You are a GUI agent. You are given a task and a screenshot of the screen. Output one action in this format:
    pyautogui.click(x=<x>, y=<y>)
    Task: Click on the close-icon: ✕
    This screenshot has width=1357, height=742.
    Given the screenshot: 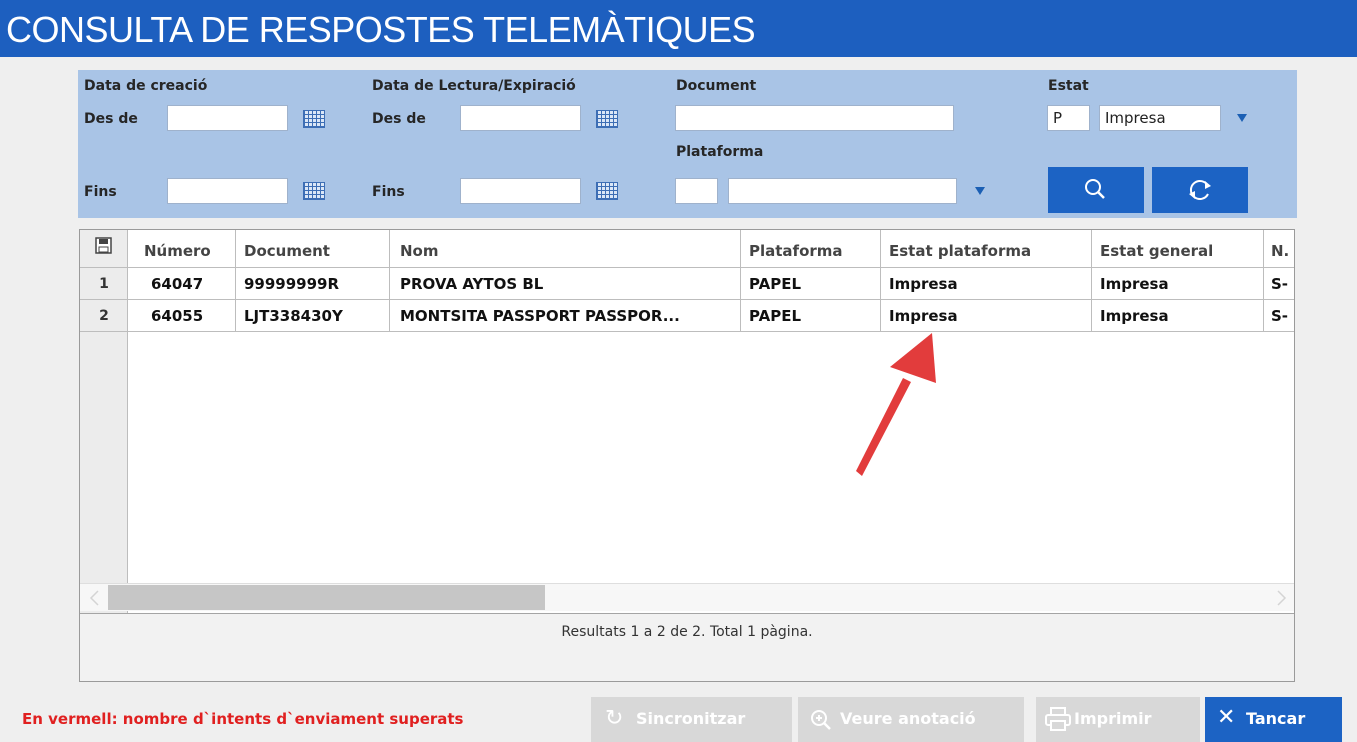 What is the action you would take?
    pyautogui.click(x=1226, y=717)
    